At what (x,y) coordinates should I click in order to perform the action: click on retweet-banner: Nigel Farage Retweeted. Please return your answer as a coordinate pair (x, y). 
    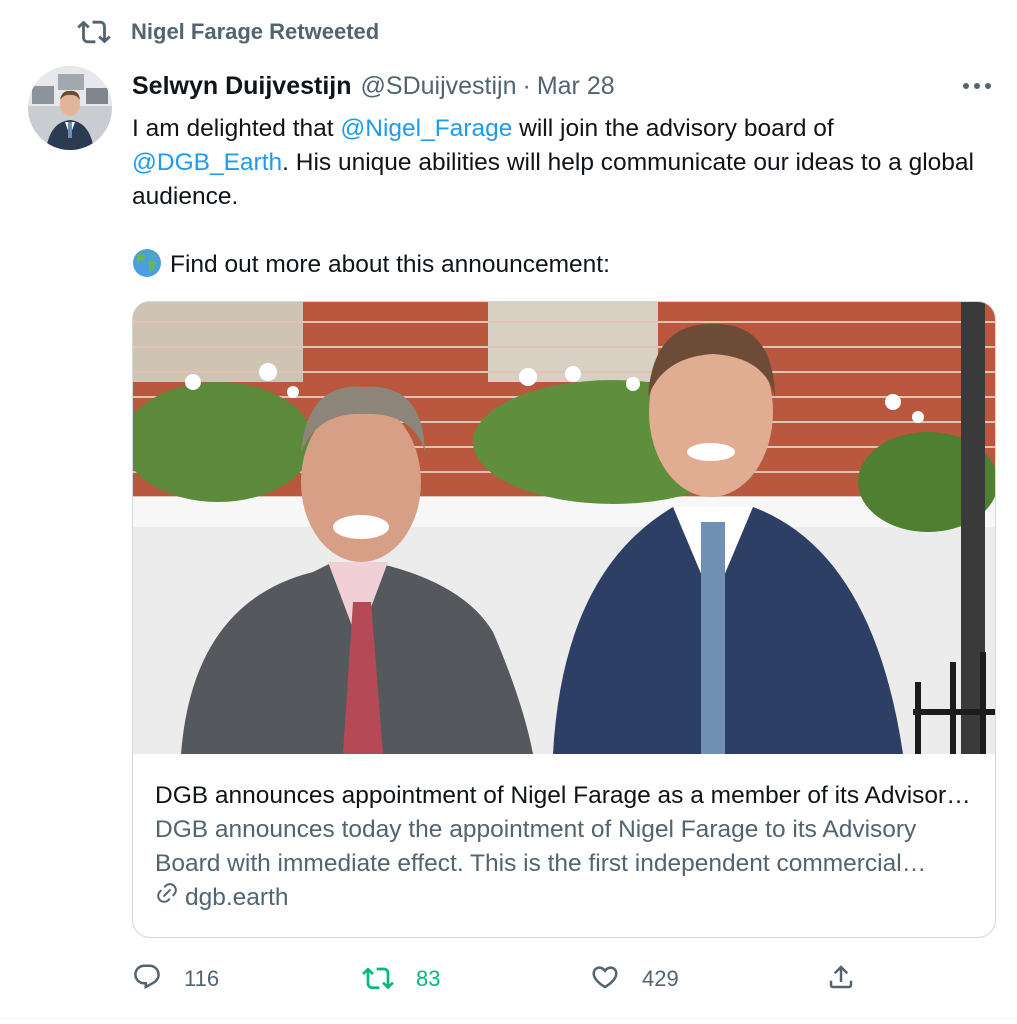
    Looking at the image, I should click on (228, 32).